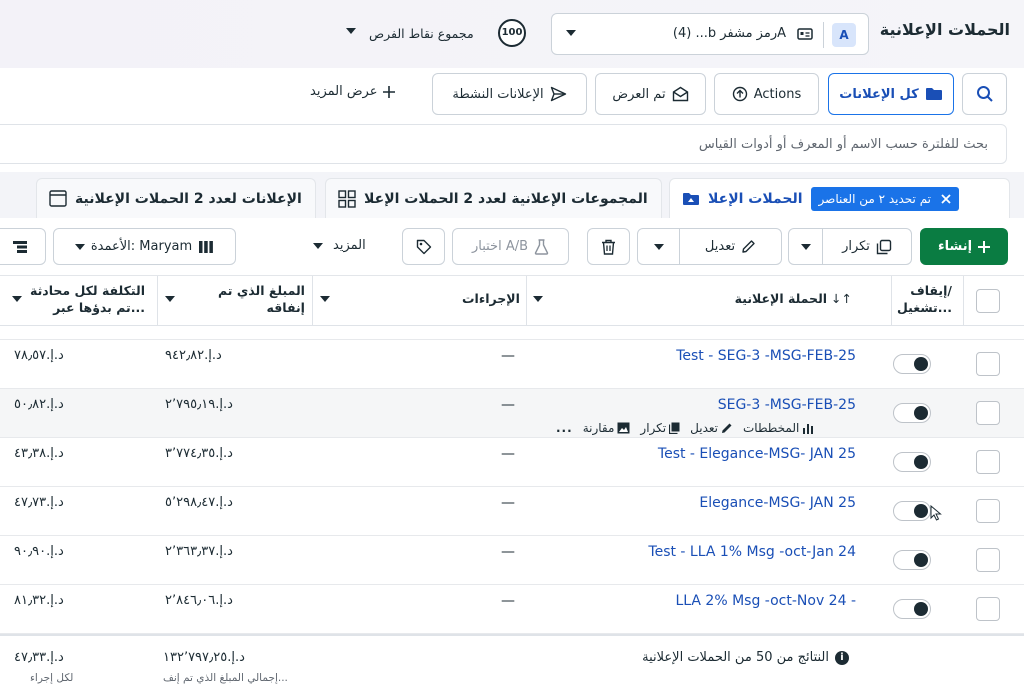 This screenshot has width=1024, height=691. I want to click on amount-spent: د.إ.‏٥٬٢٩٨٫٤٧, so click(199, 502).